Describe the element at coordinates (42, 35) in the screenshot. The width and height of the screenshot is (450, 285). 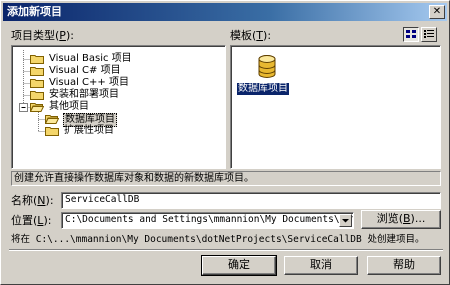
I see `project-types-label: 项目类型(P):` at that location.